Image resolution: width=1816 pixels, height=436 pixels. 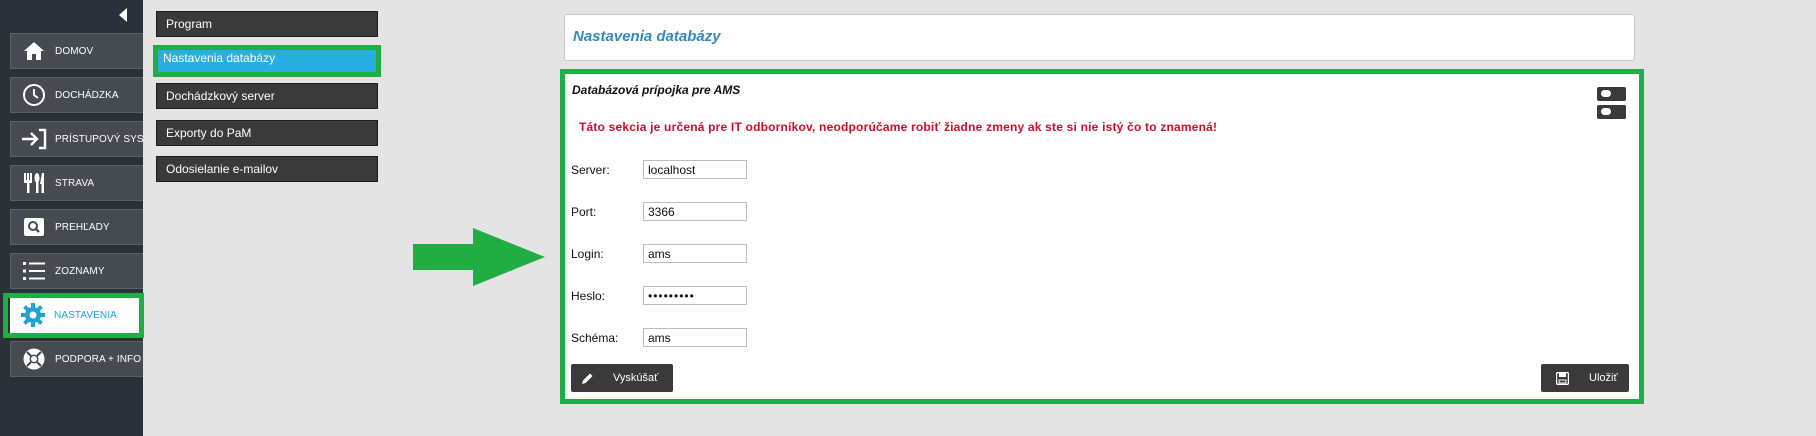 I want to click on port-input, so click(x=695, y=211).